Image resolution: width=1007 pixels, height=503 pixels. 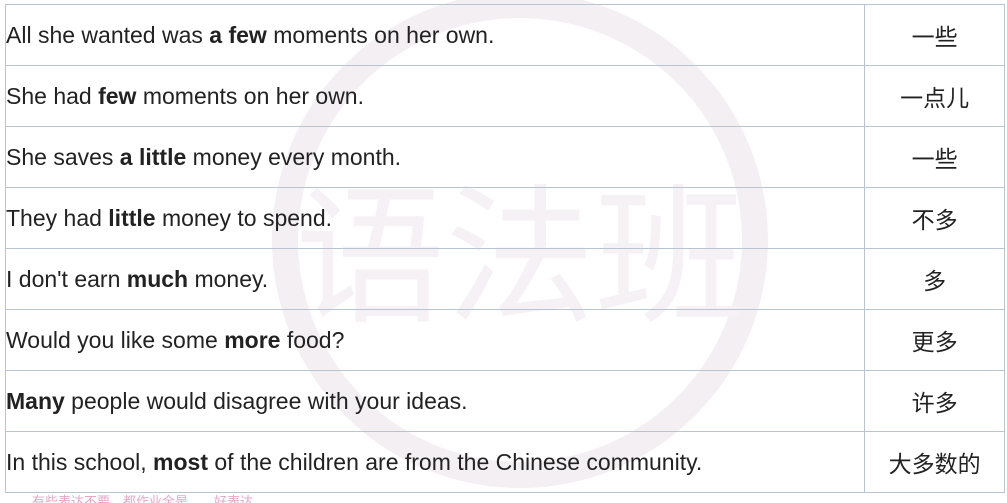 What do you see at coordinates (157, 278) in the screenshot?
I see `quantifier-word: much` at bounding box center [157, 278].